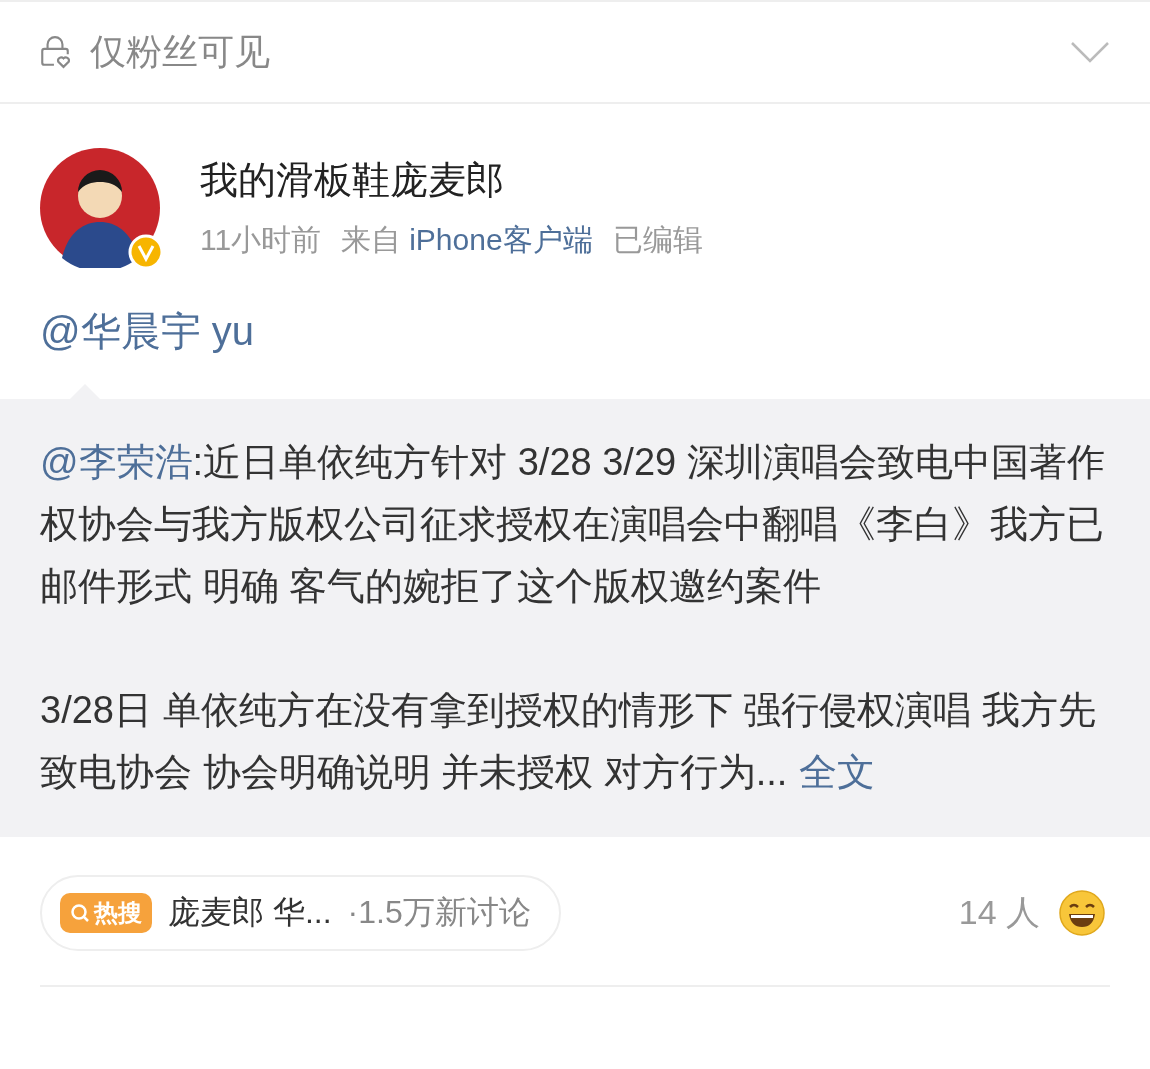 Image resolution: width=1150 pixels, height=1069 pixels. I want to click on reaction-count: 14 人, so click(999, 912).